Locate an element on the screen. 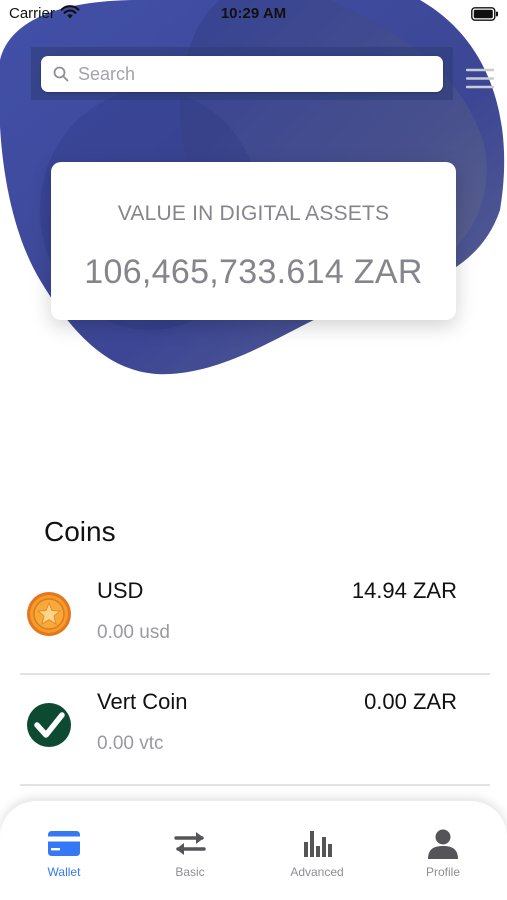 This screenshot has width=507, height=900. status-bar: Carrier 10:29 AM is located at coordinates (253, 15).